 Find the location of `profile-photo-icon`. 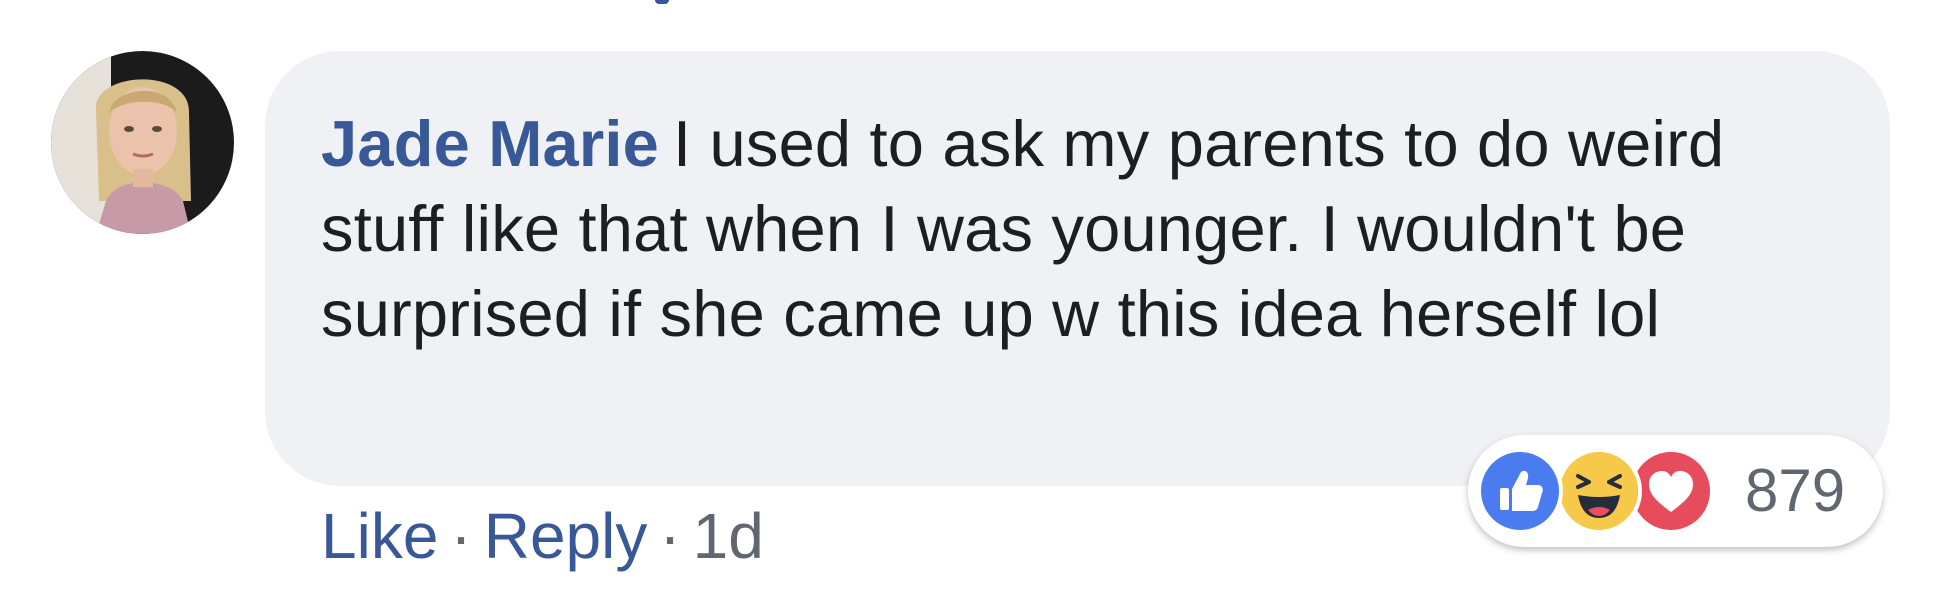

profile-photo-icon is located at coordinates (142, 142).